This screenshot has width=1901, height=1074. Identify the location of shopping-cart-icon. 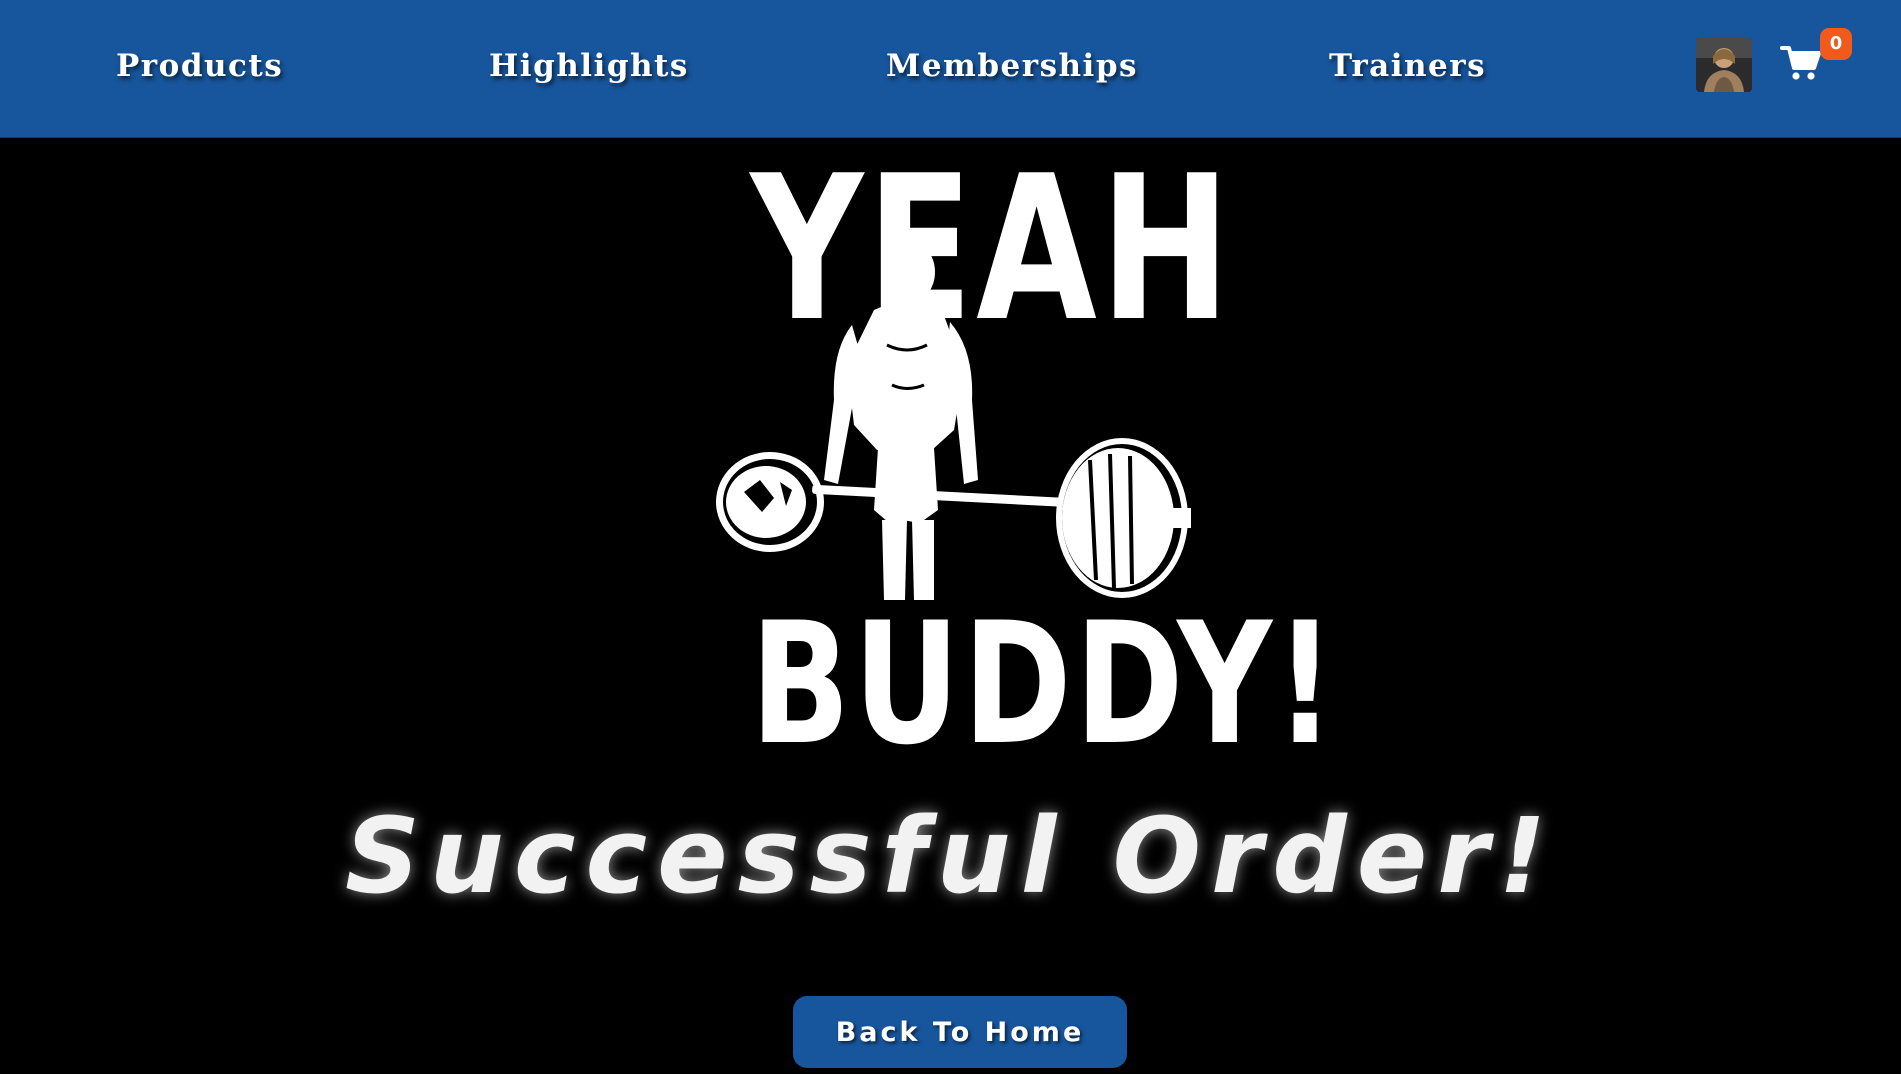
(1801, 63).